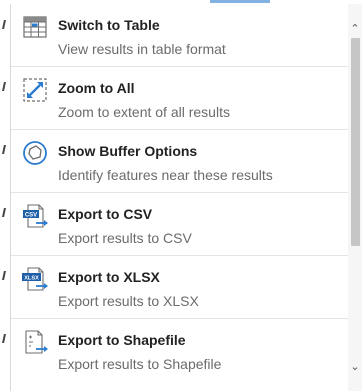 The image size is (362, 391). I want to click on csv-badge: CSV, so click(31, 215).